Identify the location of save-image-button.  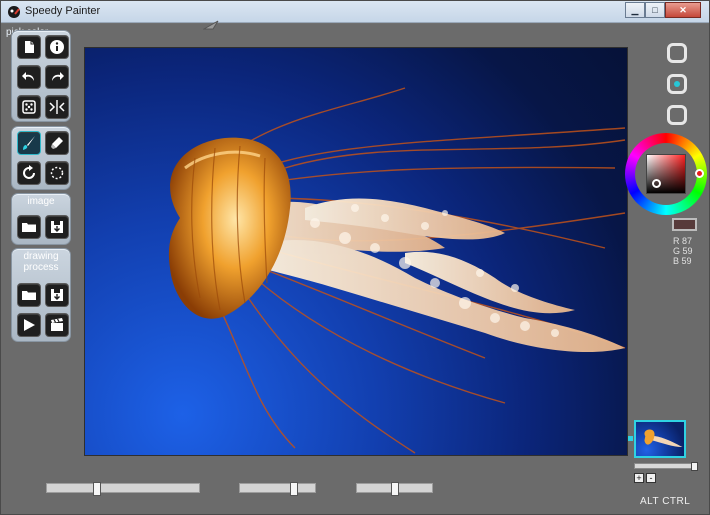
(57, 227).